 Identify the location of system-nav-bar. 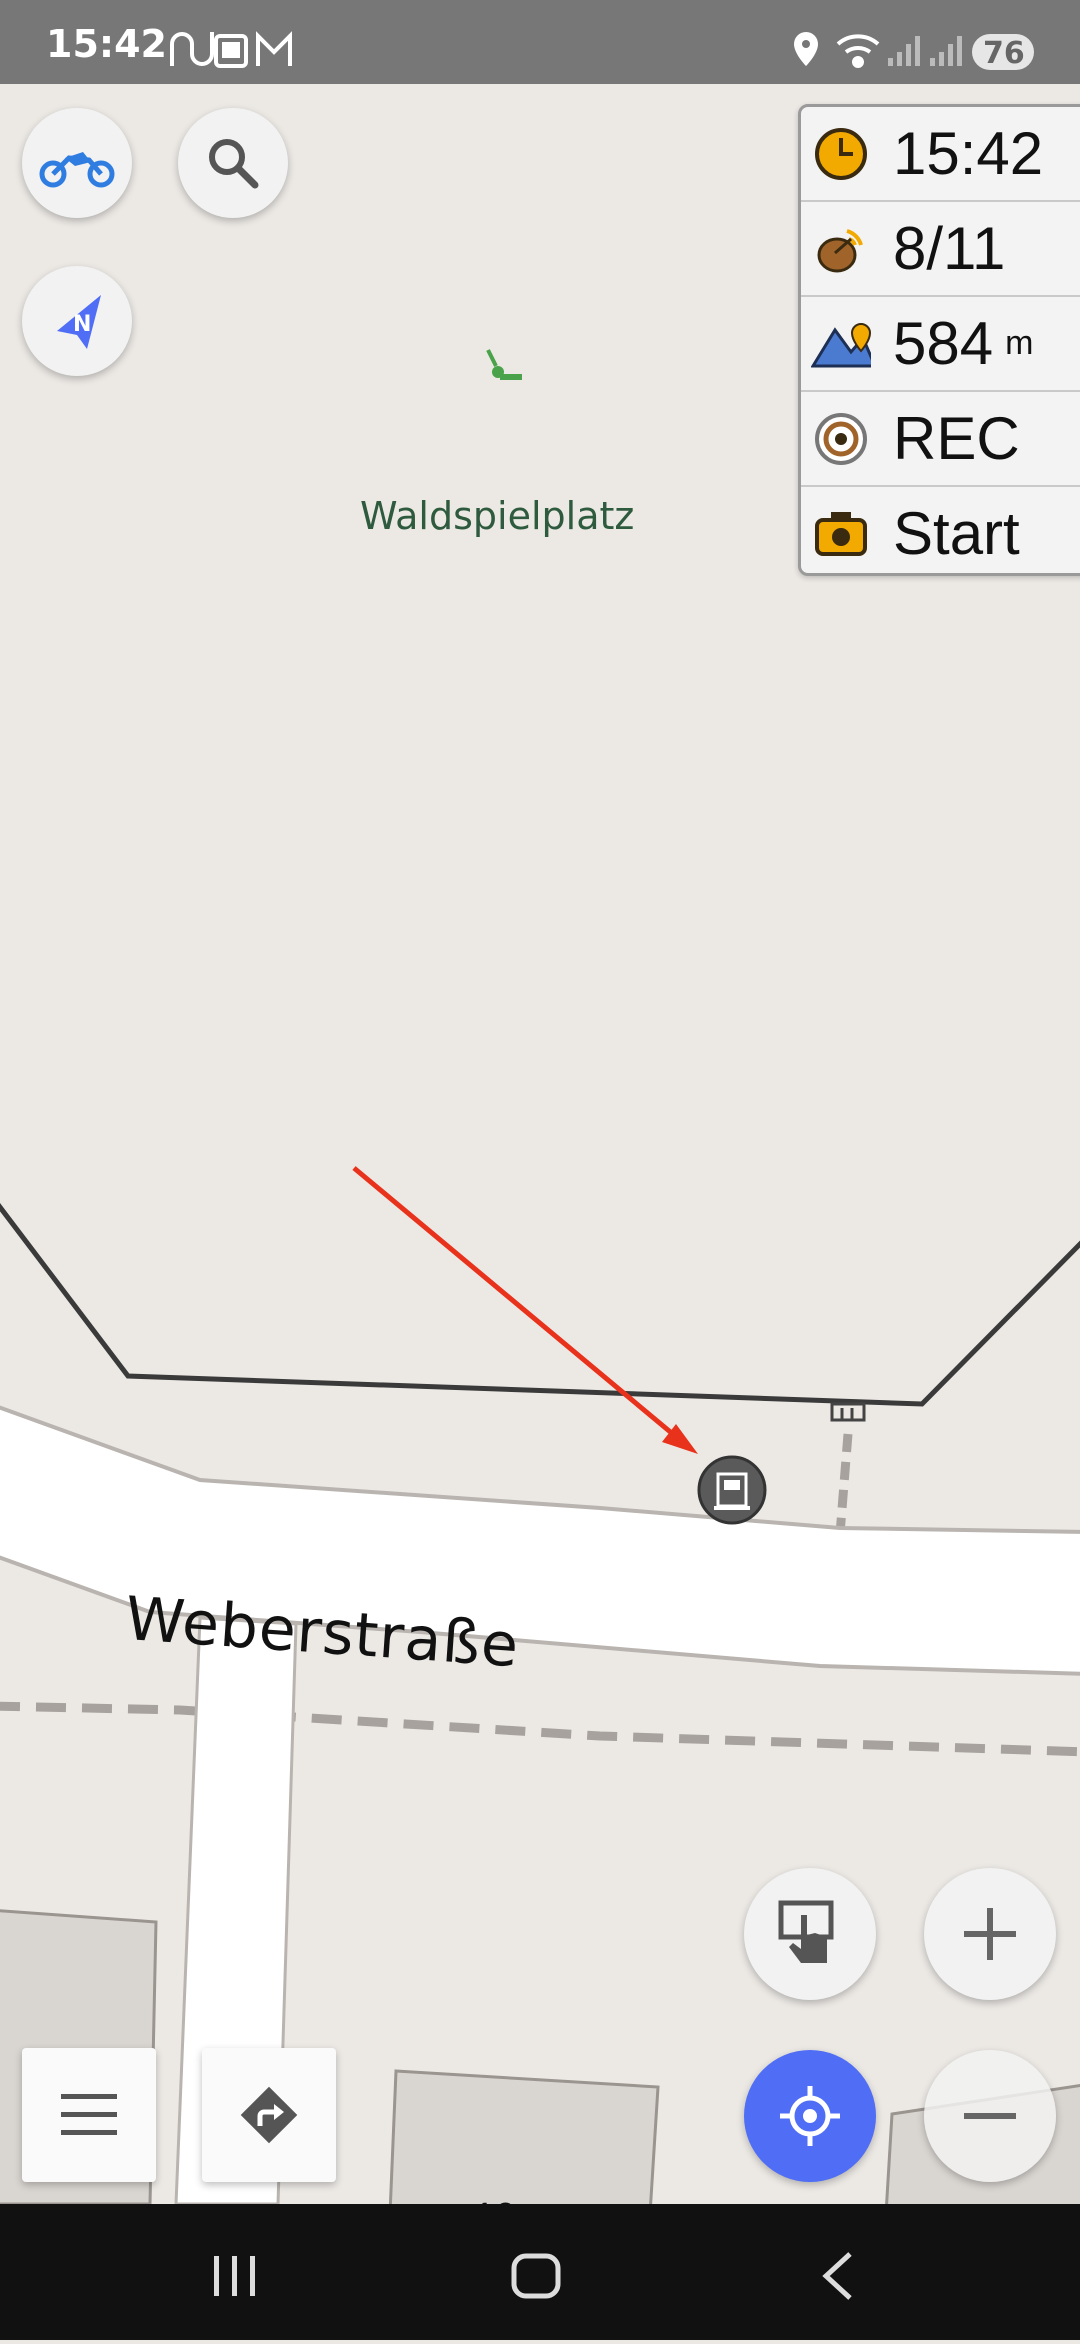
(540, 2272).